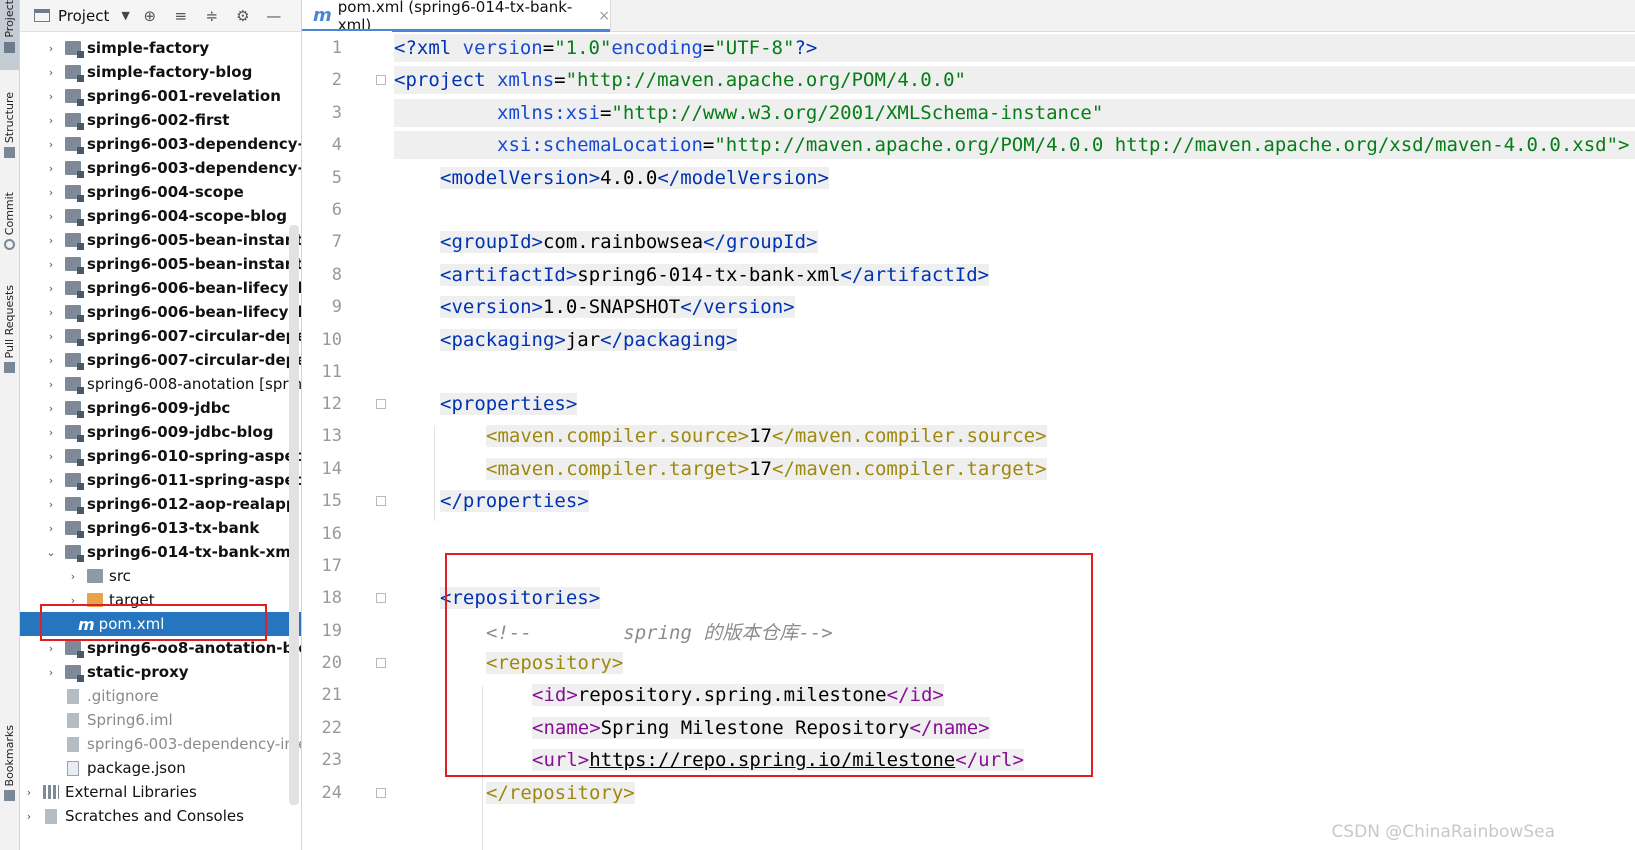 The height and width of the screenshot is (850, 1635). I want to click on line-number: 3, so click(336, 113).